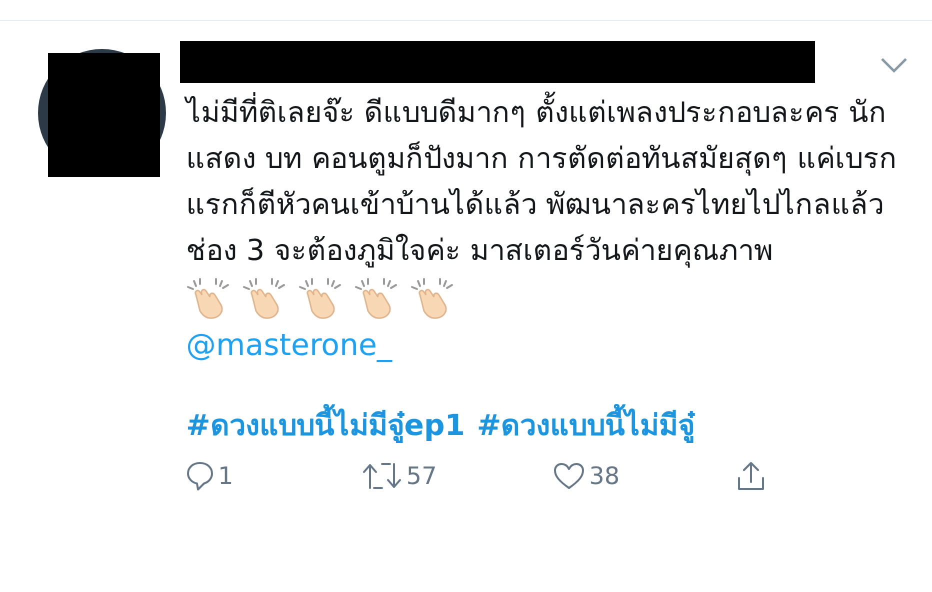 This screenshot has height=592, width=932. I want to click on share-icon, so click(751, 476).